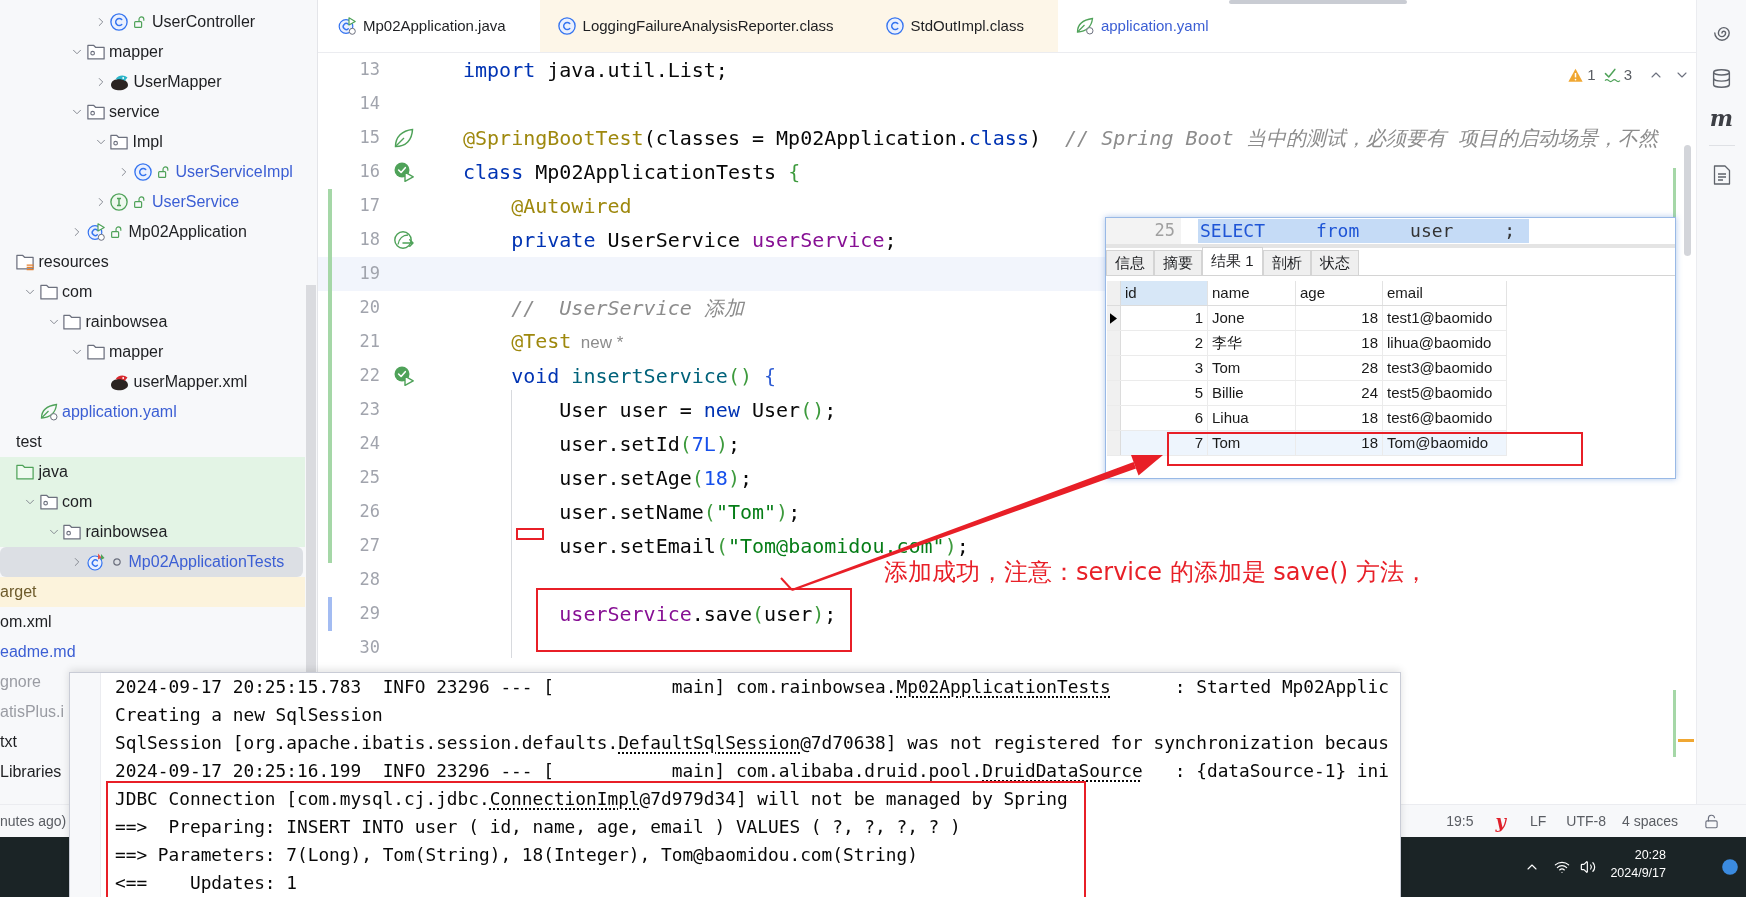  What do you see at coordinates (1164, 318) in the screenshot?
I see `table-cell: 1` at bounding box center [1164, 318].